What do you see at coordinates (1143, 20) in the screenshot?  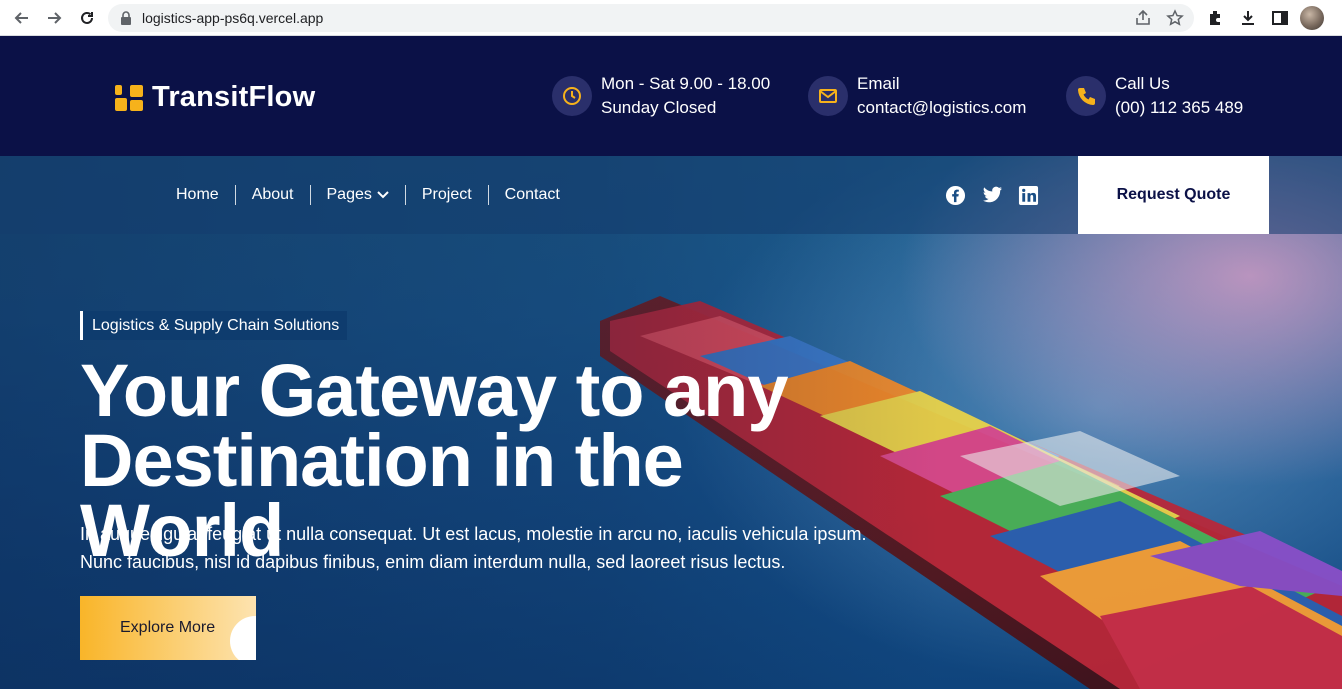 I see `share-icon` at bounding box center [1143, 20].